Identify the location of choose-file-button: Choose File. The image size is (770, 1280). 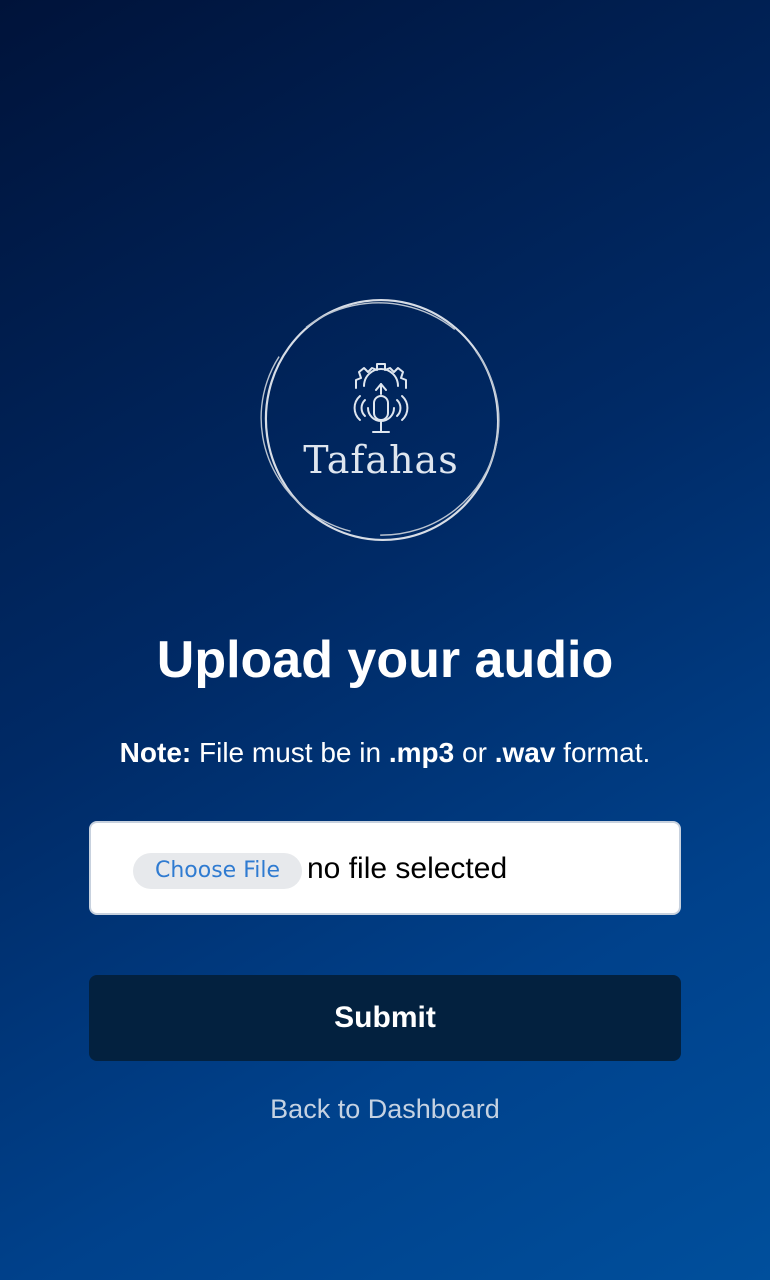
(218, 871).